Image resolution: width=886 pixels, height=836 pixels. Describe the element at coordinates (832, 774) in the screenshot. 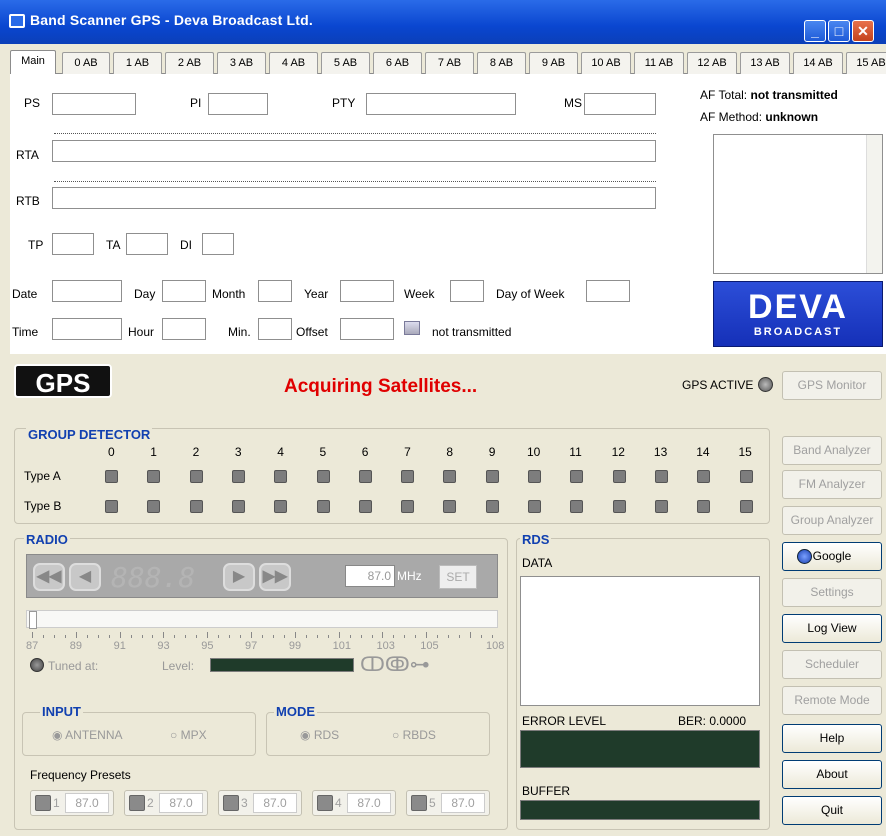

I see `about-button: About` at that location.